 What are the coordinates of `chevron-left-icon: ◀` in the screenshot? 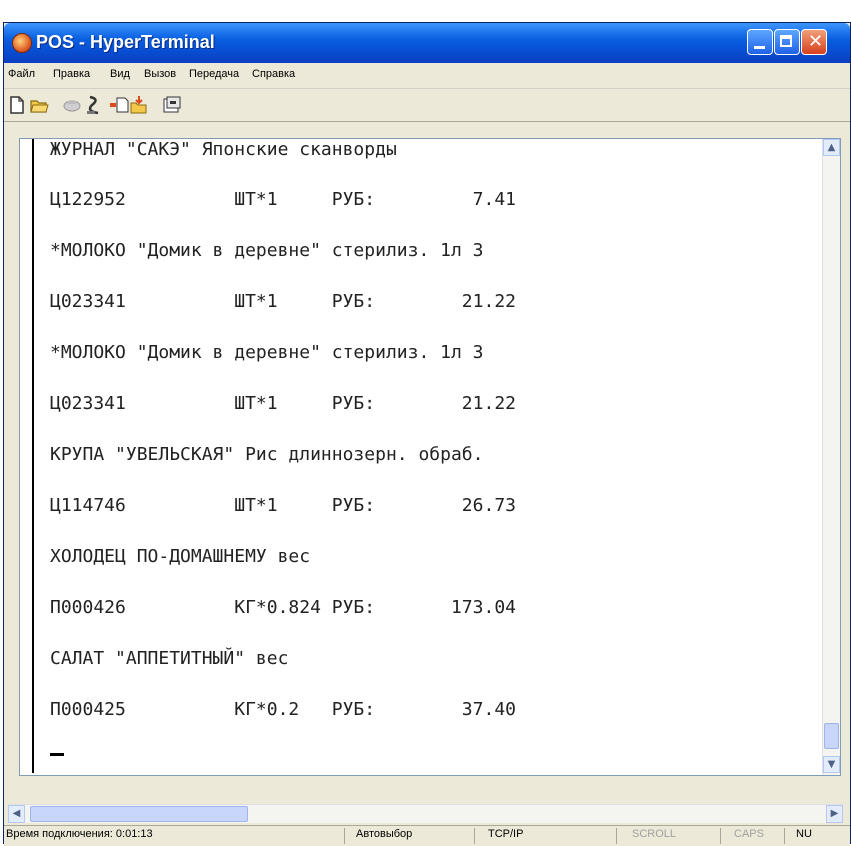 It's located at (16, 813).